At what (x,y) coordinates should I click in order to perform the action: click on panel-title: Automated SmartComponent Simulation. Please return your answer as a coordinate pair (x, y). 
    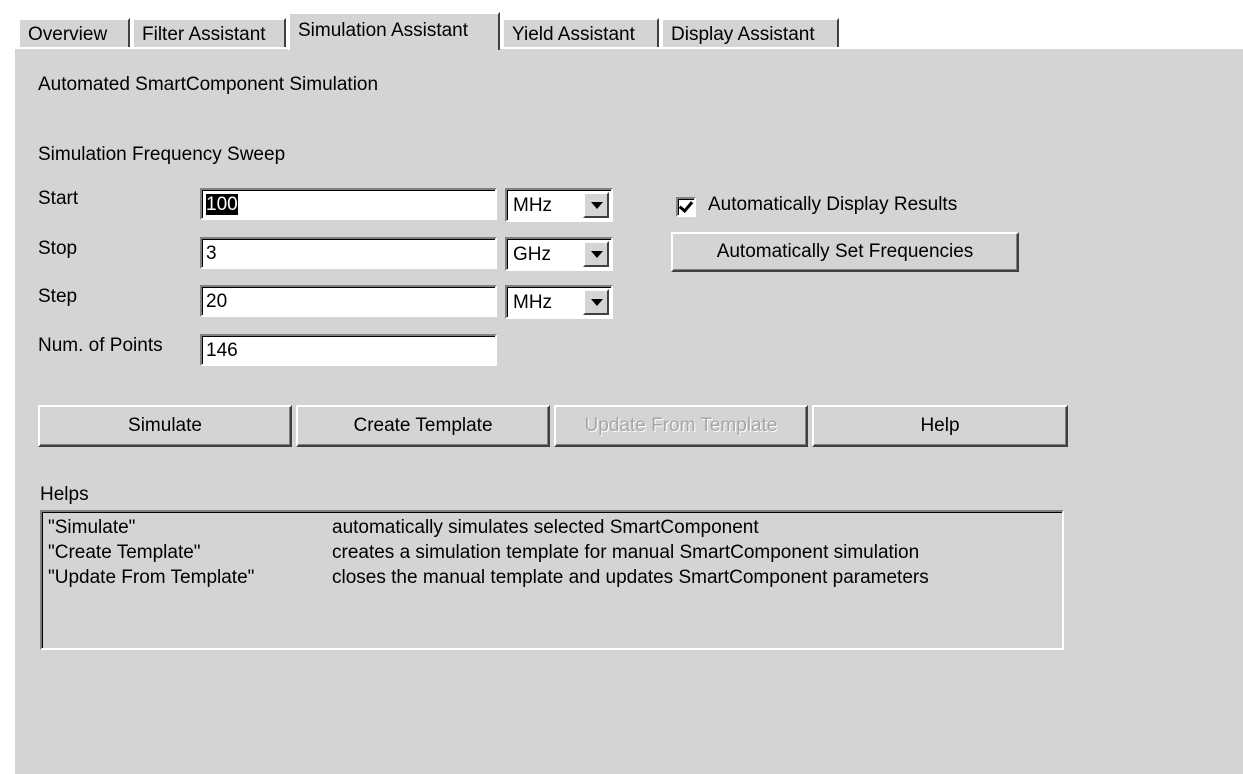
    Looking at the image, I should click on (208, 84).